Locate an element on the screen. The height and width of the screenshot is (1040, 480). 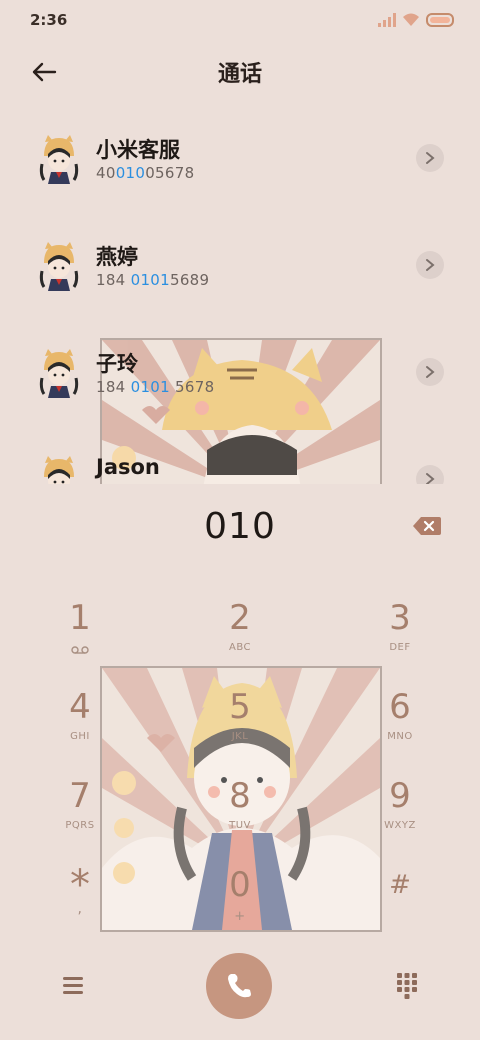
phone-icon is located at coordinates (239, 986).